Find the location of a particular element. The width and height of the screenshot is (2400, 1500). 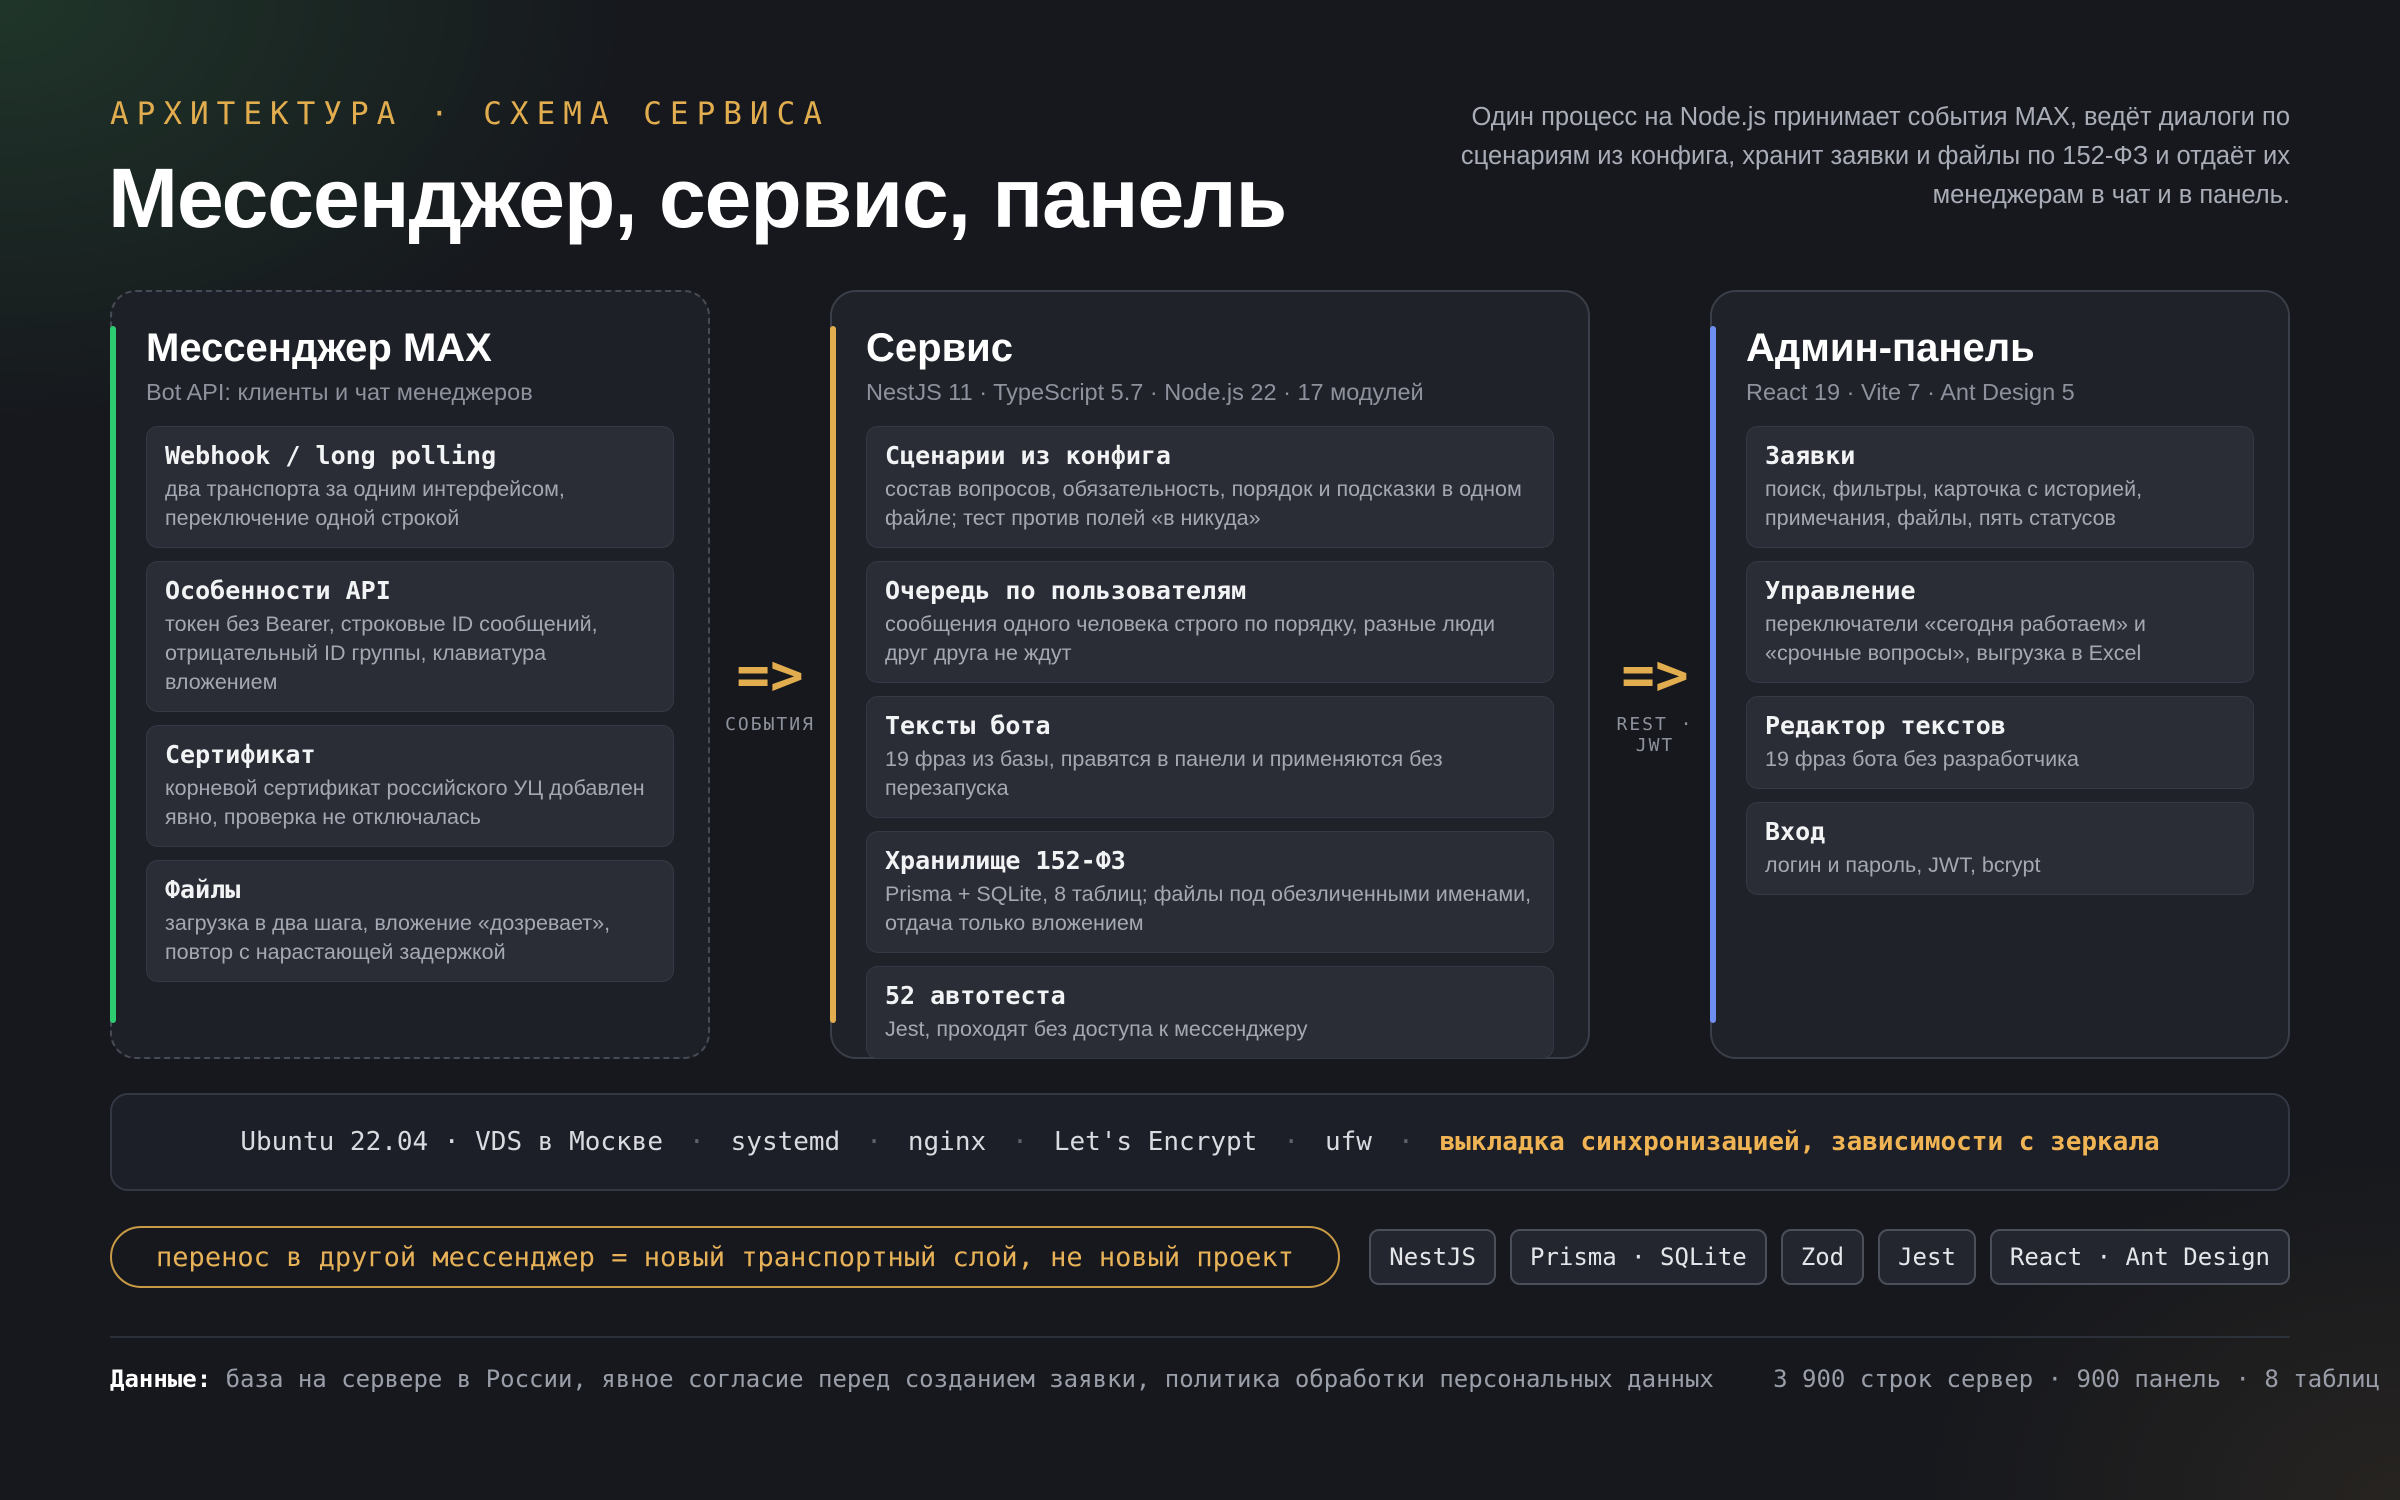

footer-label: Данные: is located at coordinates (161, 1379).